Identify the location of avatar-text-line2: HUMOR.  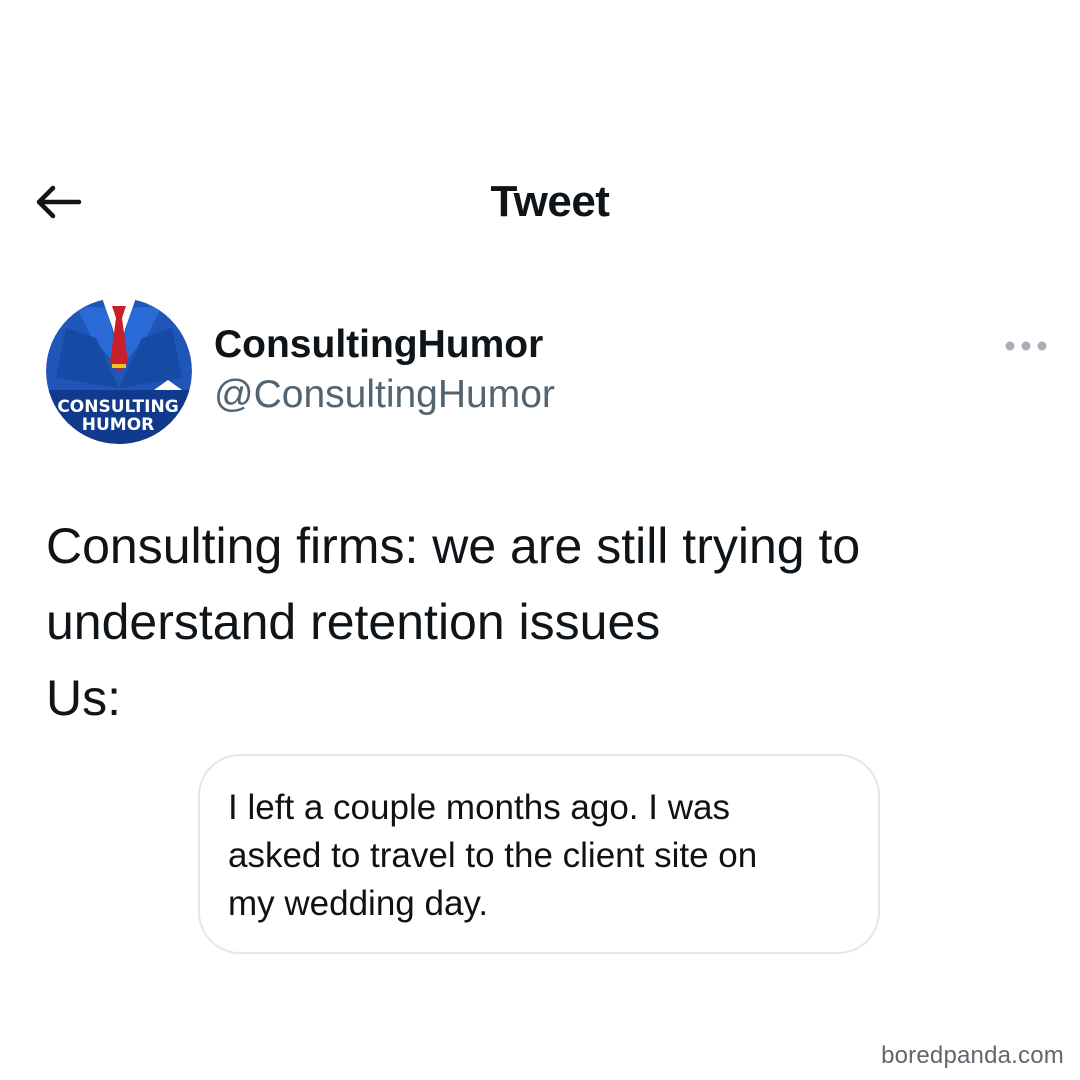
(118, 425).